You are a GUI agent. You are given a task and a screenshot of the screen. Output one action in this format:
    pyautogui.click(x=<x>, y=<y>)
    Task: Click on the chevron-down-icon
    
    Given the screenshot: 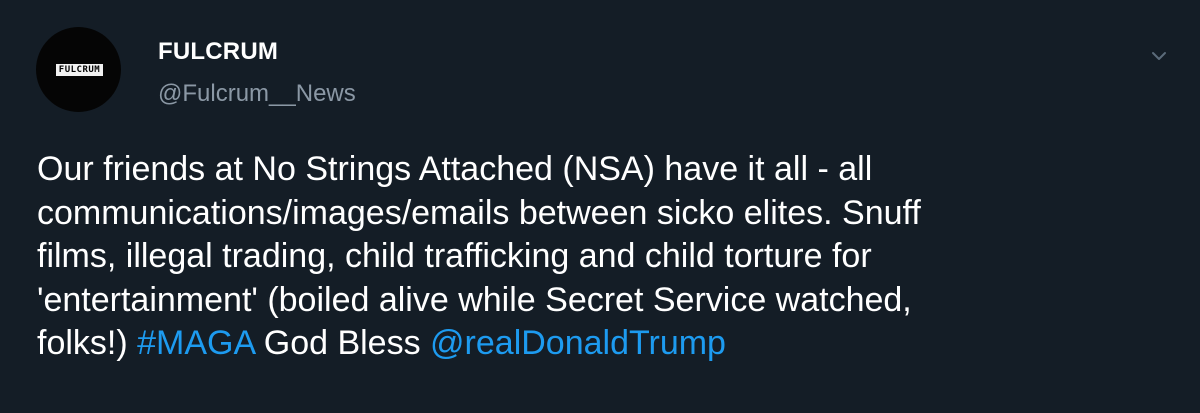 What is the action you would take?
    pyautogui.click(x=1159, y=56)
    